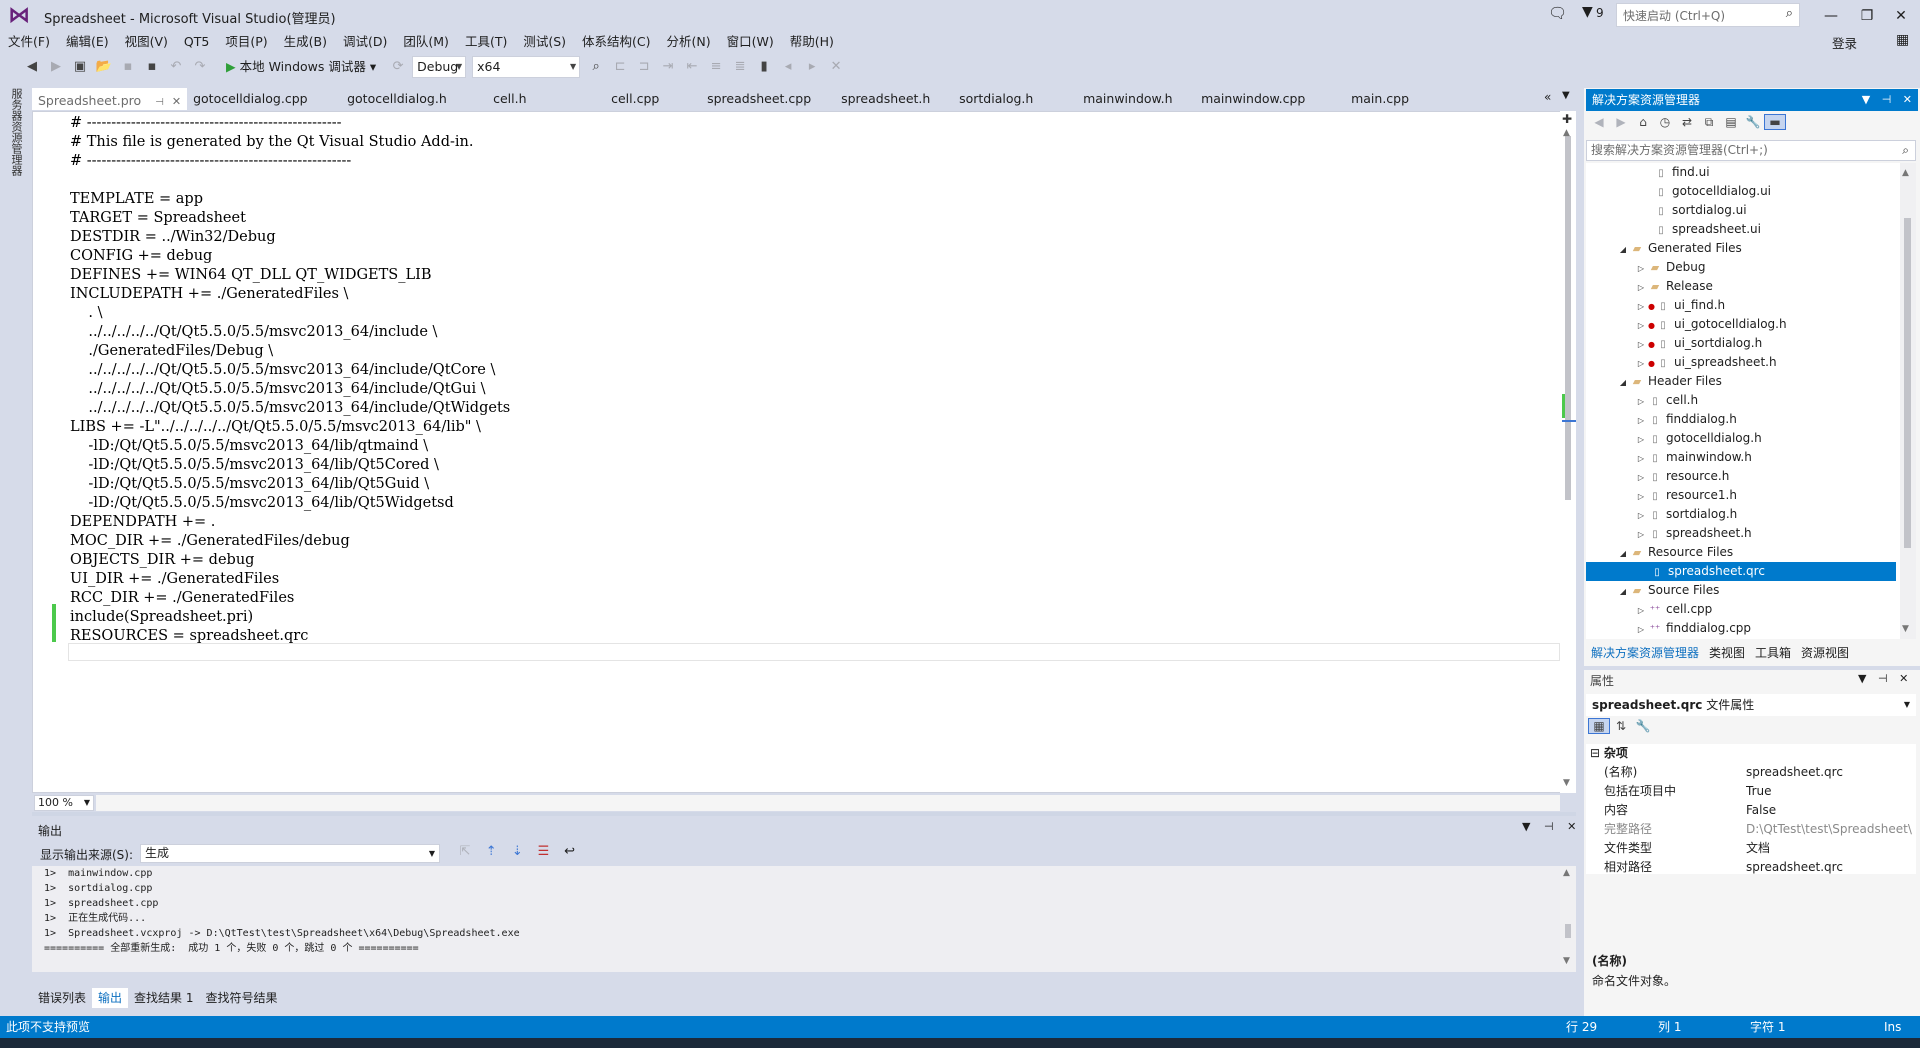  What do you see at coordinates (1643, 122) in the screenshot?
I see `home-icon: ⌂` at bounding box center [1643, 122].